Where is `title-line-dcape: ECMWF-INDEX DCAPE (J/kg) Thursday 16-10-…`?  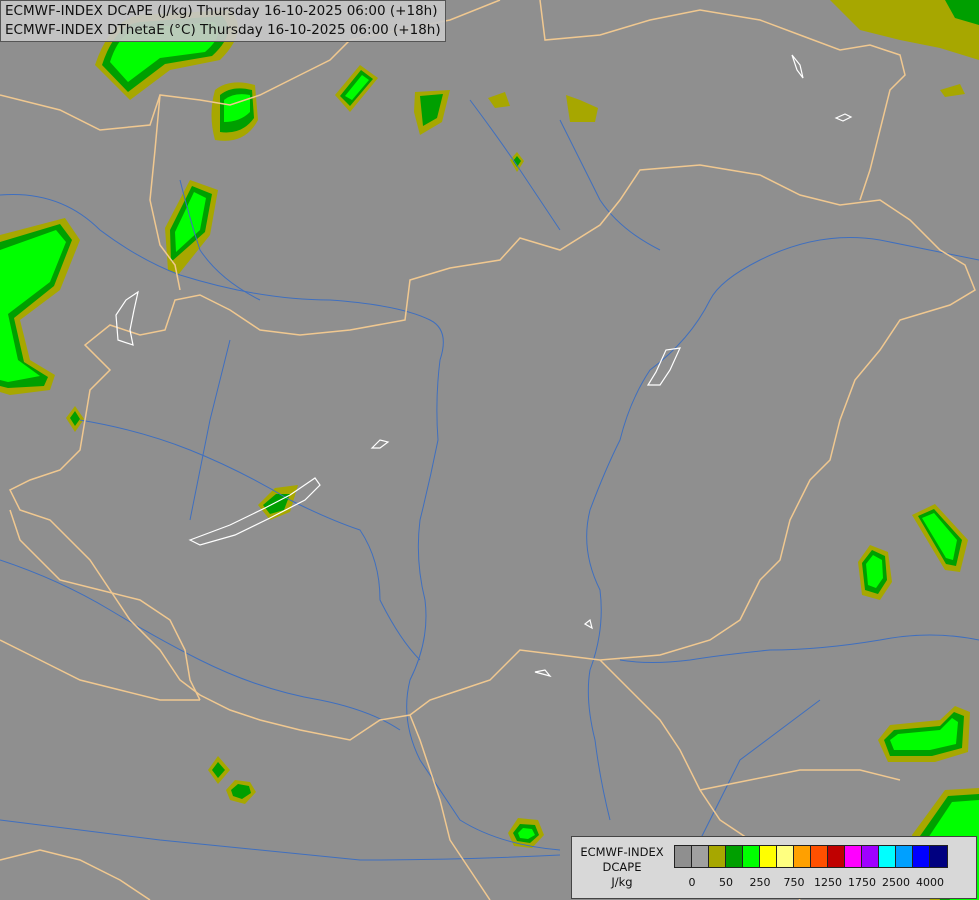
title-line-dcape: ECMWF-INDEX DCAPE (J/kg) Thursday 16-10-… is located at coordinates (221, 11).